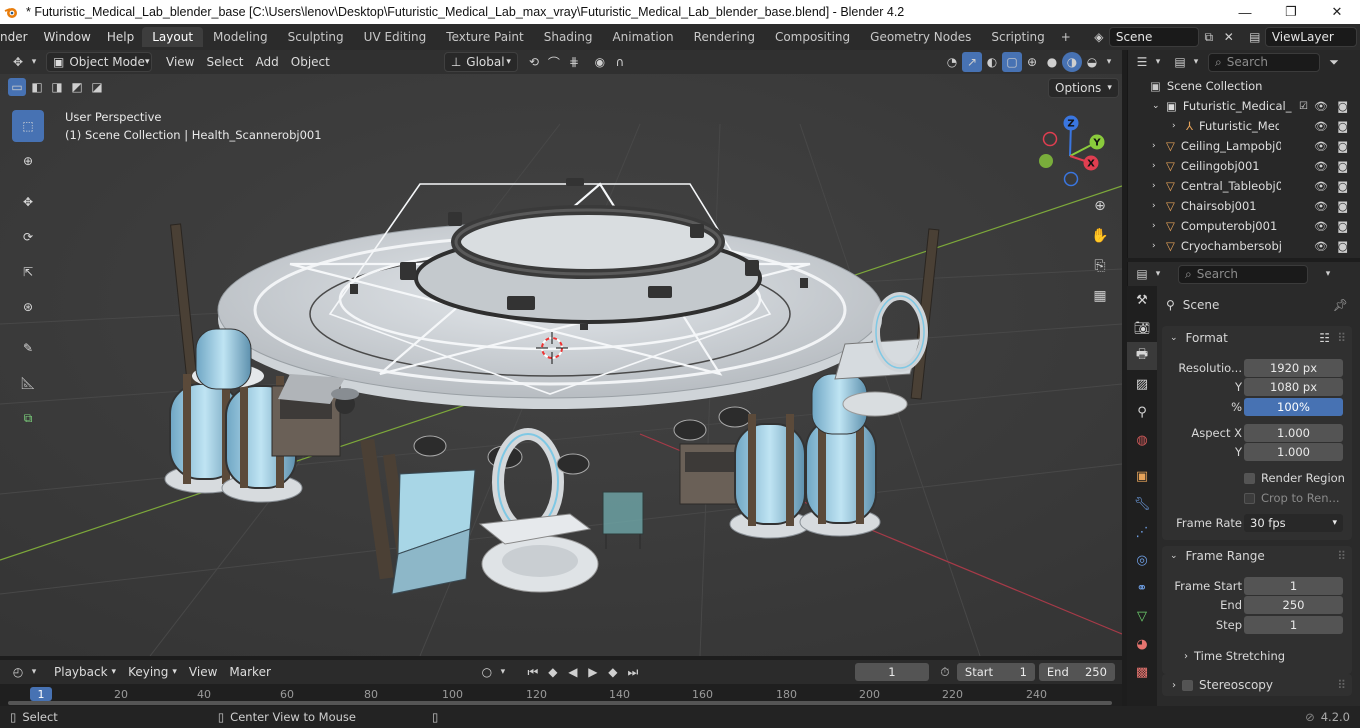 The image size is (1360, 728). Describe the element at coordinates (1142, 384) in the screenshot. I see `tab-view-layer: ▨` at that location.